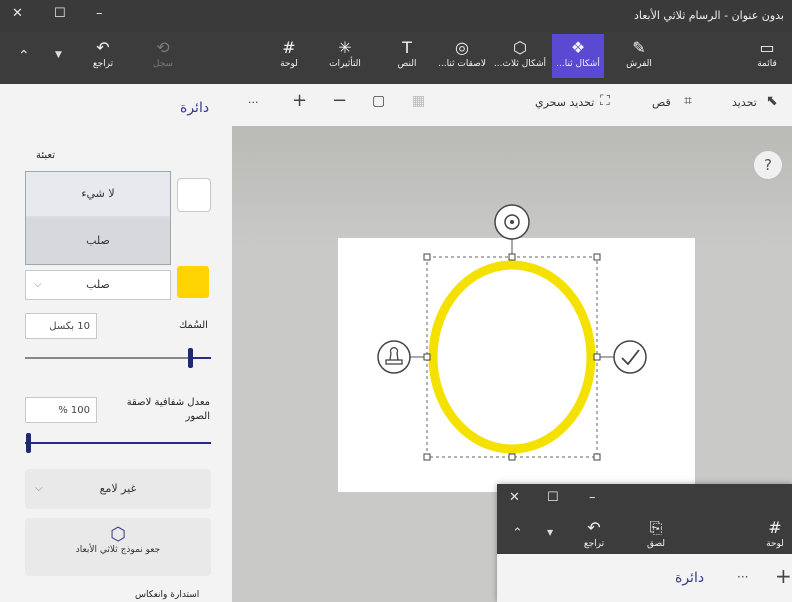  What do you see at coordinates (193, 325) in the screenshot?
I see `thickness-label: السُمك` at bounding box center [193, 325].